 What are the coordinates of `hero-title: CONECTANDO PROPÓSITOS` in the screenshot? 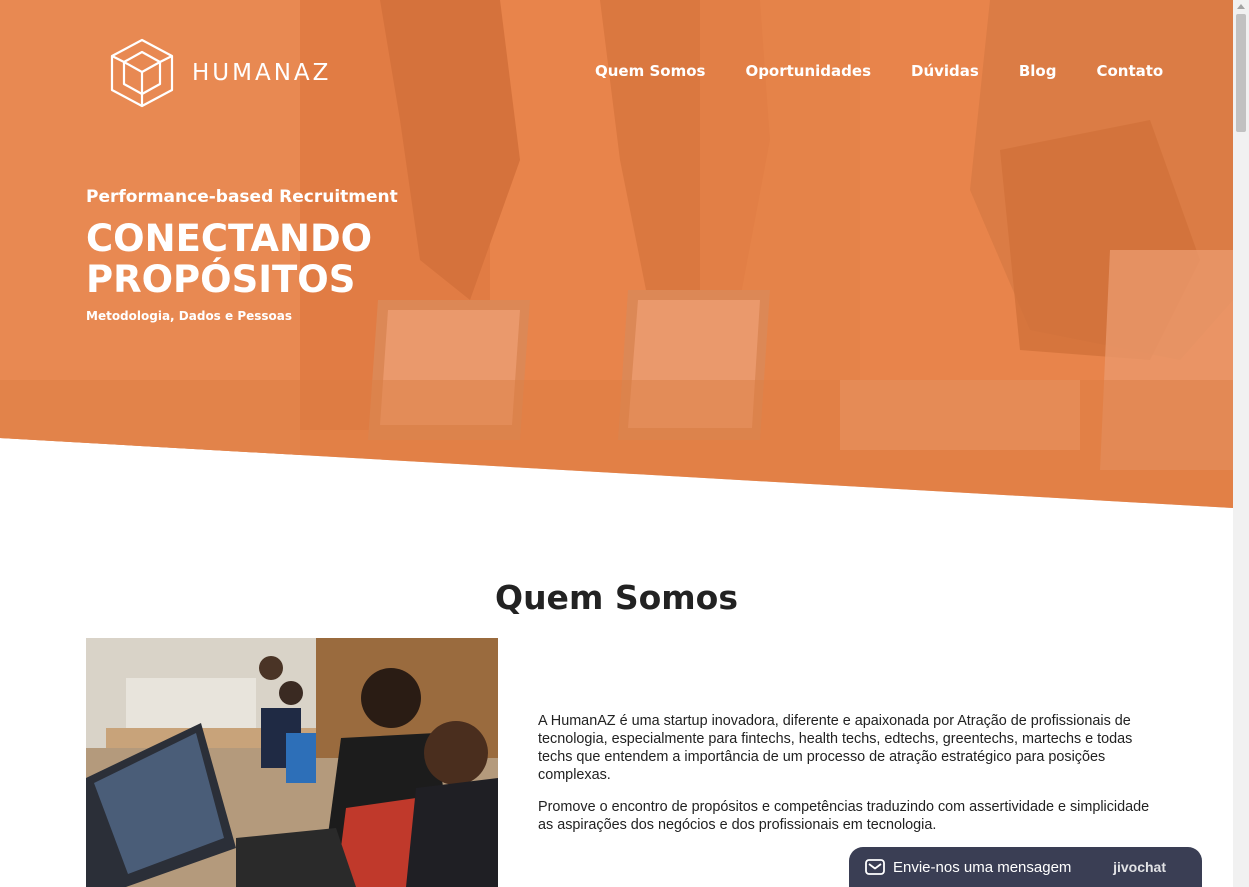 It's located at (286, 259).